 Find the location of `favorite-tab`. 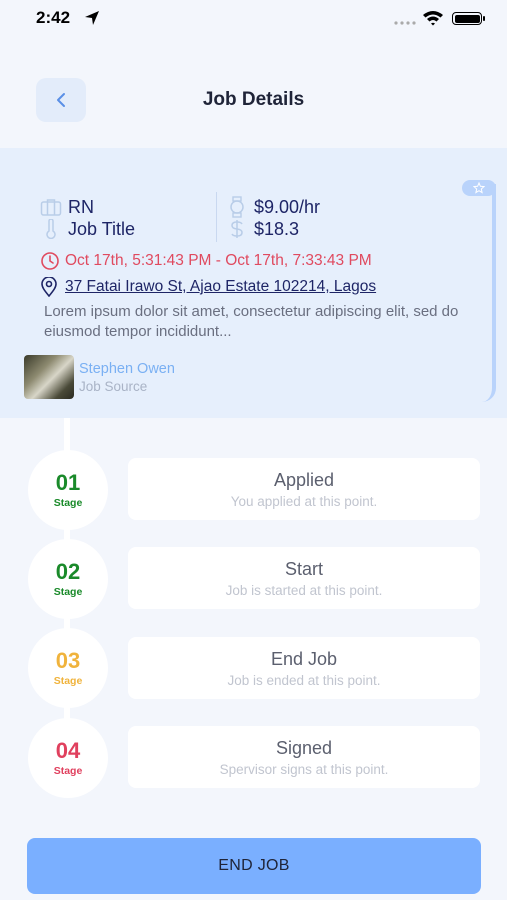

favorite-tab is located at coordinates (479, 188).